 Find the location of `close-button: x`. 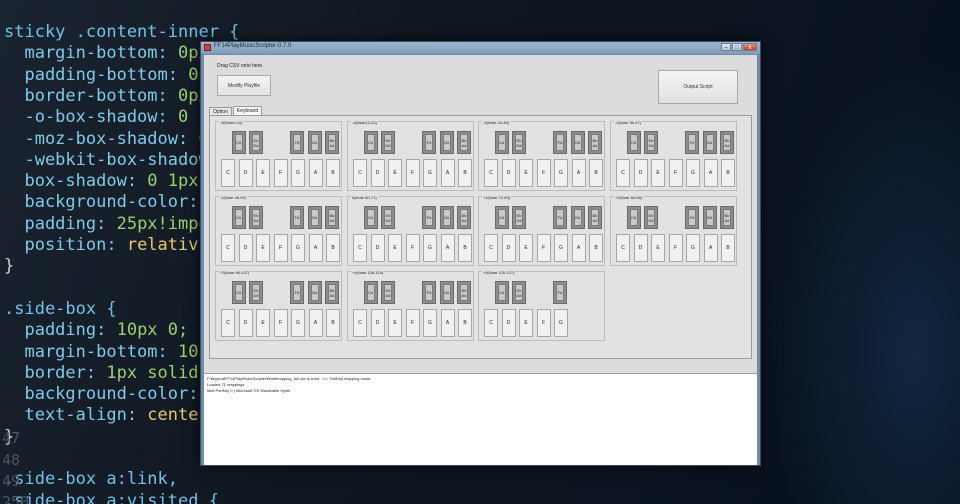

close-button: x is located at coordinates (750, 47).